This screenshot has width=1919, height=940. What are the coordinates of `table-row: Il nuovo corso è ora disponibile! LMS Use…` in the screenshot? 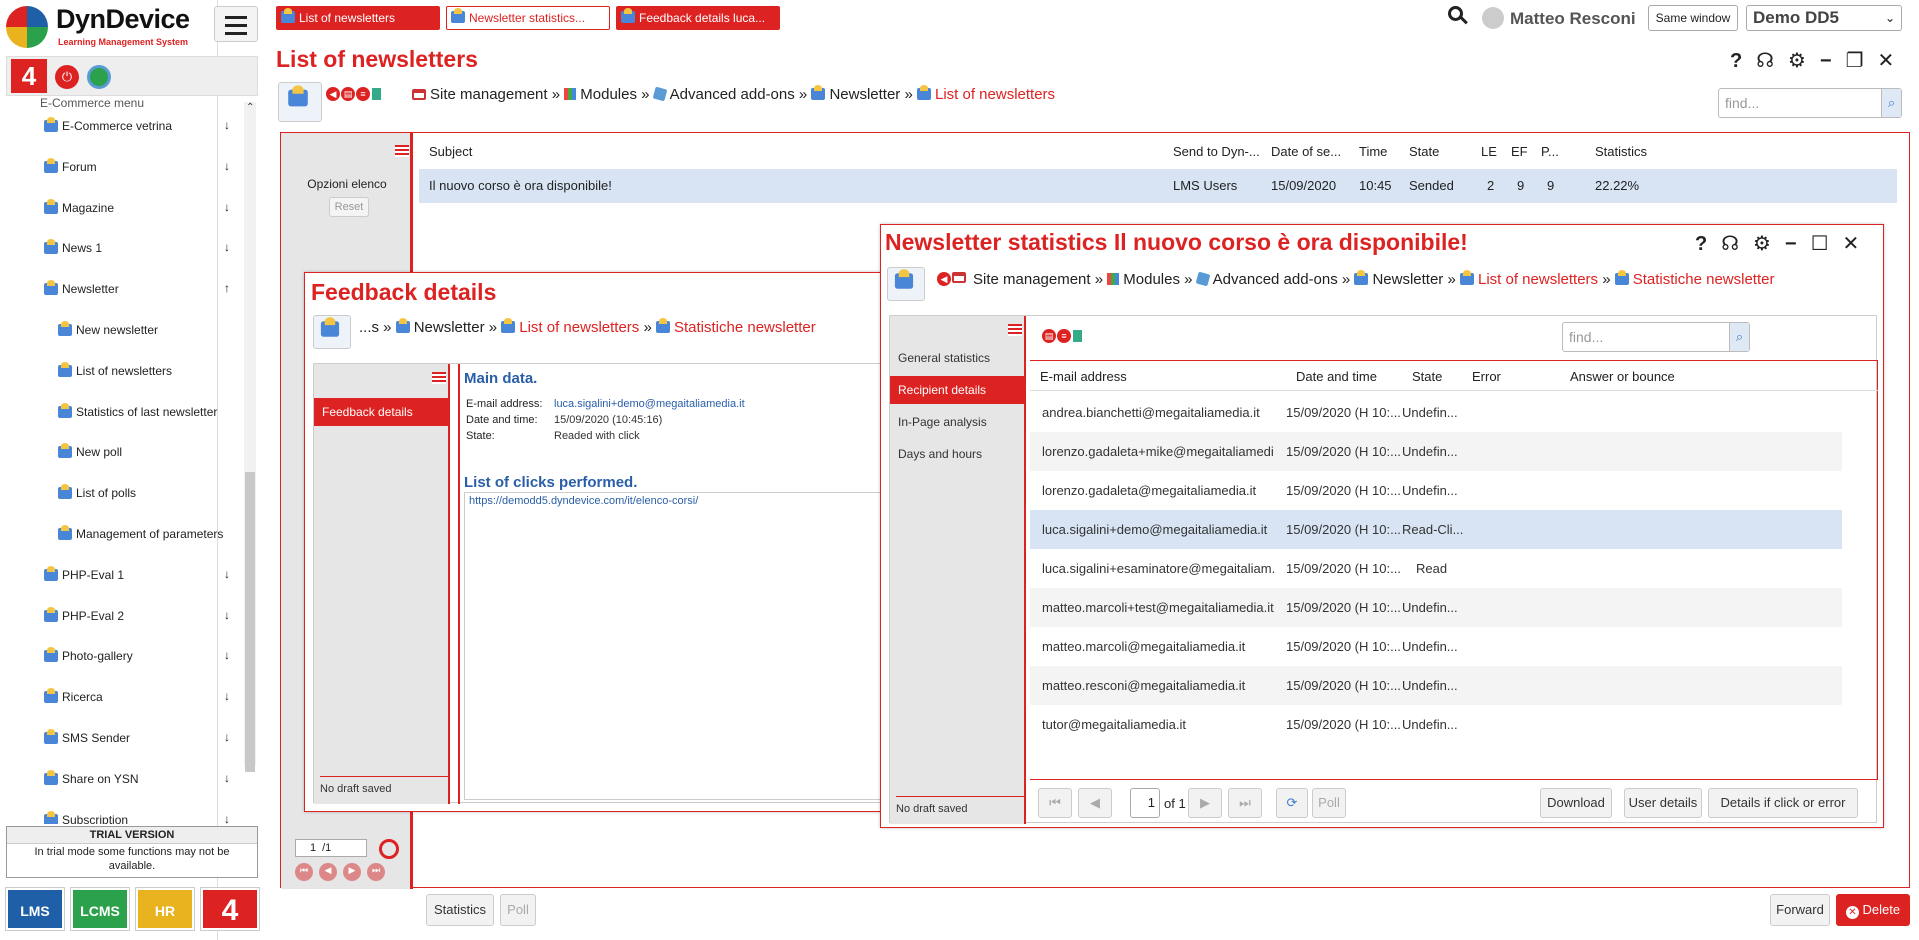 It's located at (1158, 186).